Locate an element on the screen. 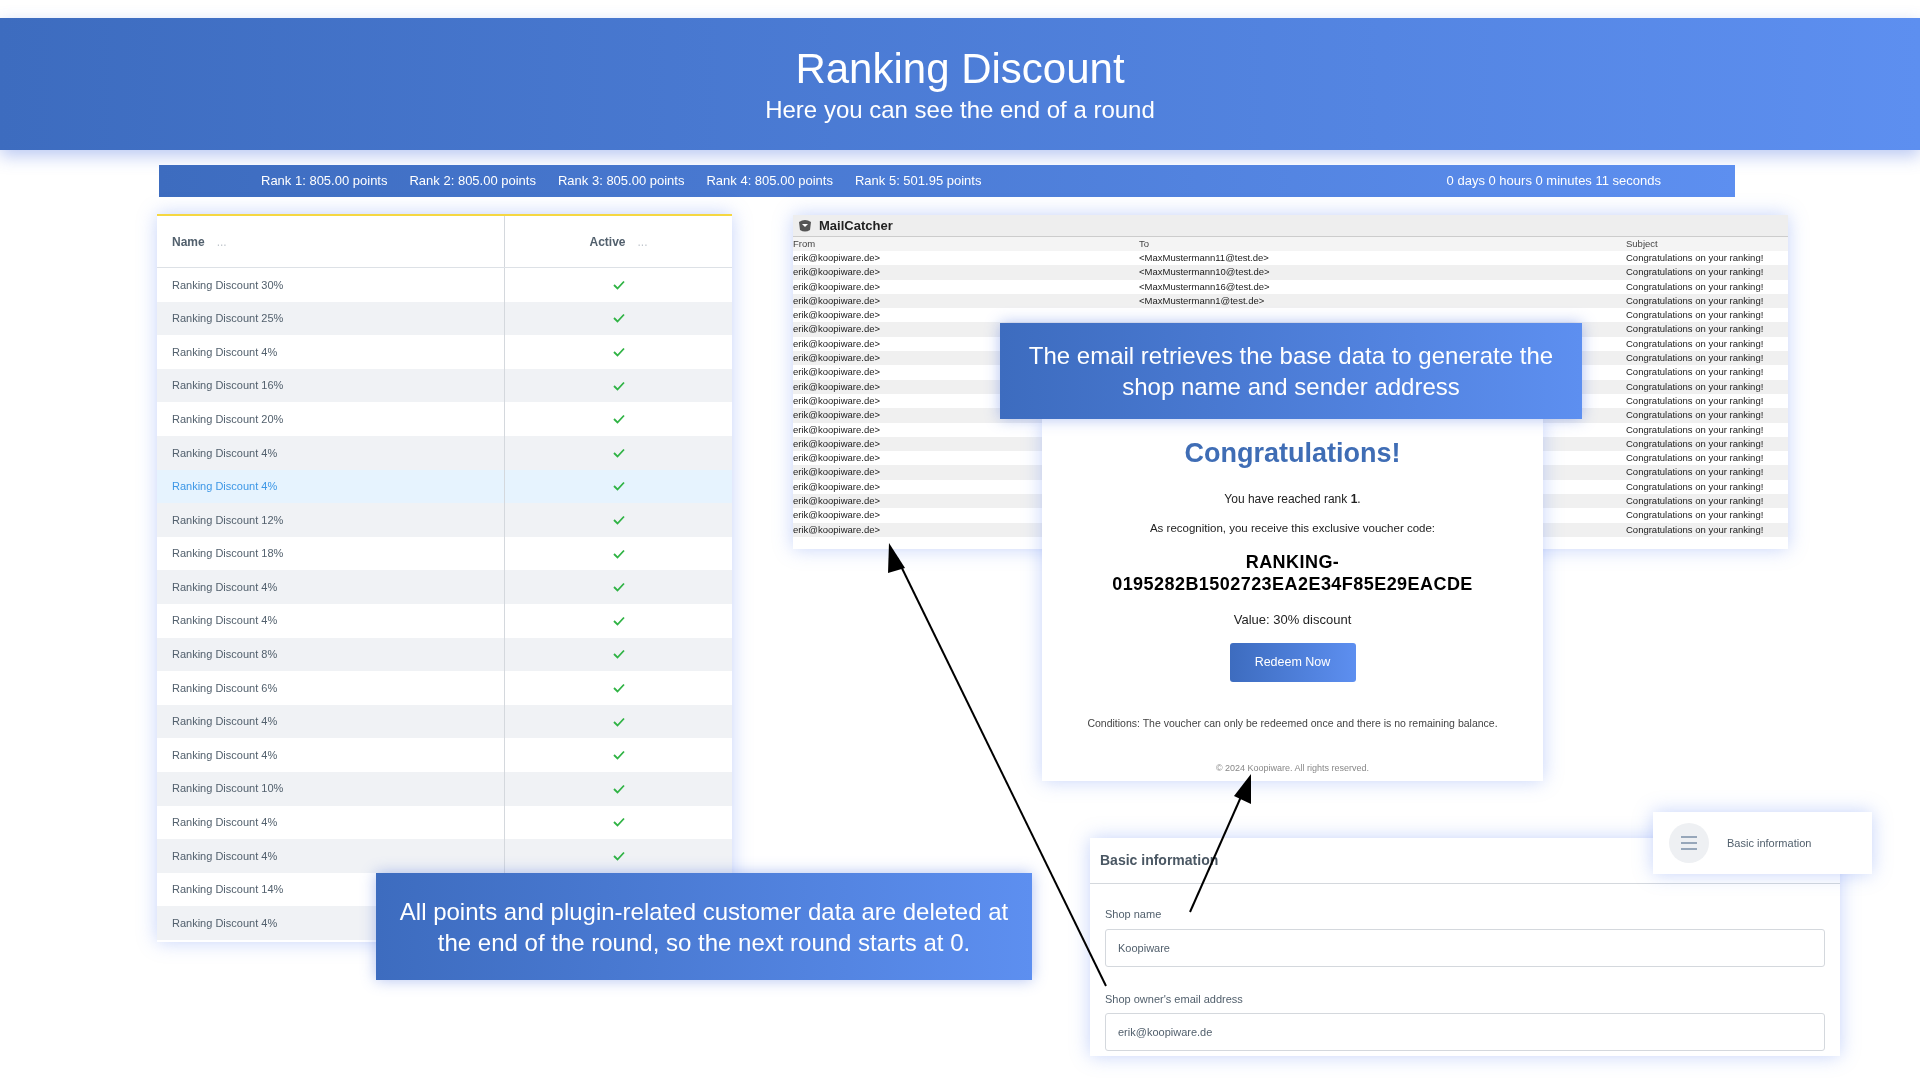  discount-name: Ranking Discount 30% is located at coordinates (228, 285).